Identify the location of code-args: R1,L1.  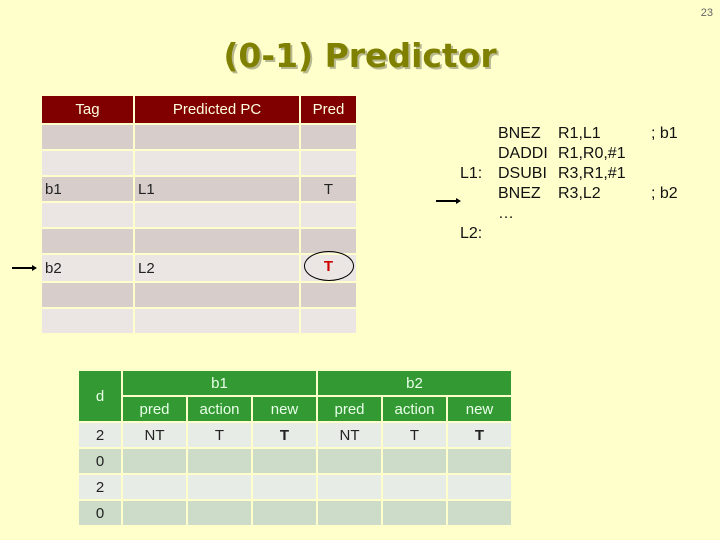
(579, 133).